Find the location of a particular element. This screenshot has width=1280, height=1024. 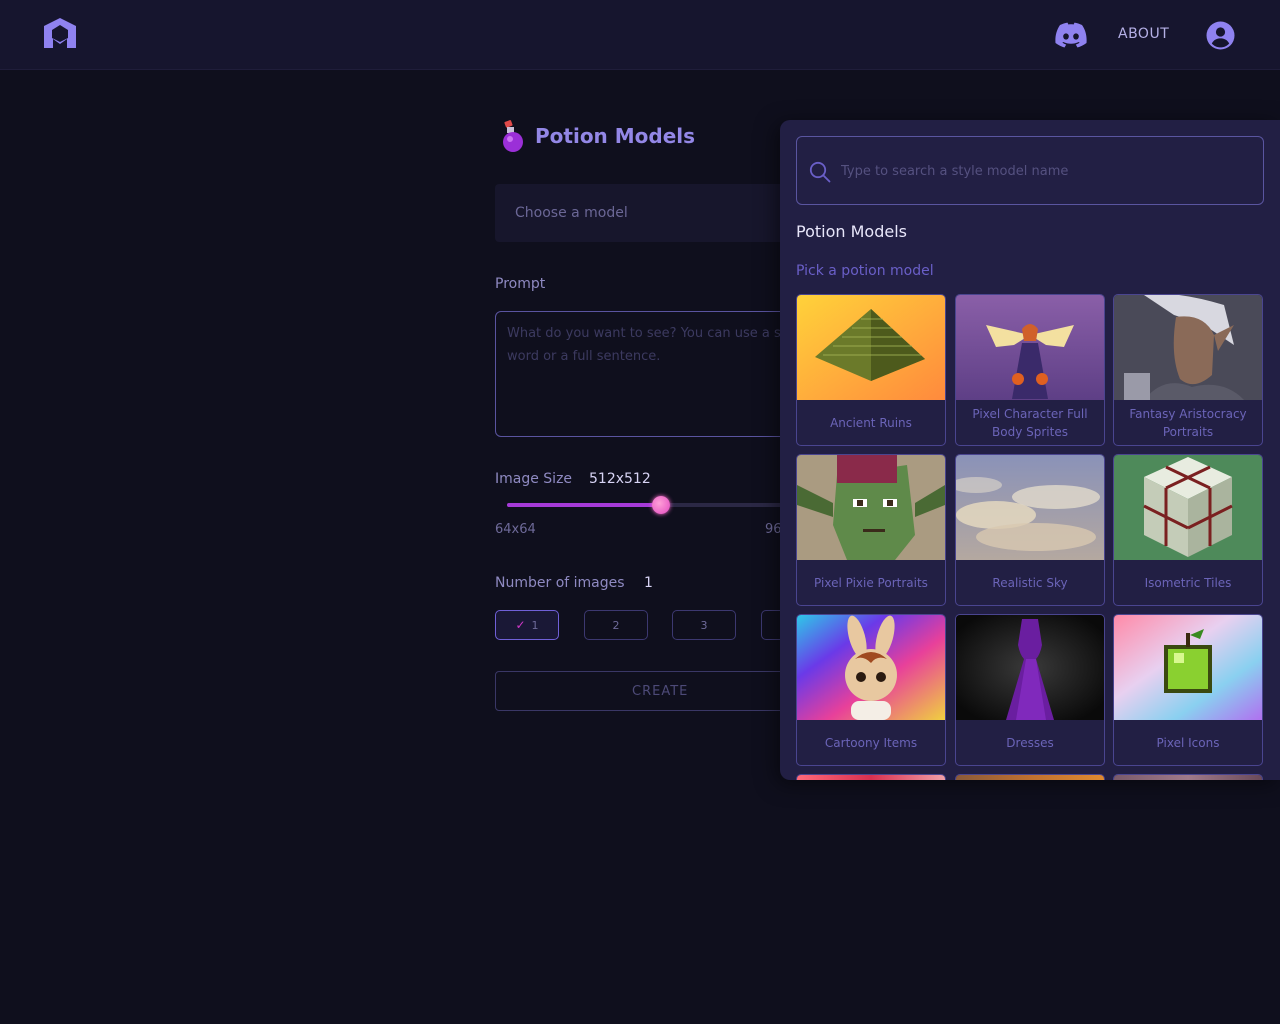

top-bar: ABOUT is located at coordinates (640, 35).